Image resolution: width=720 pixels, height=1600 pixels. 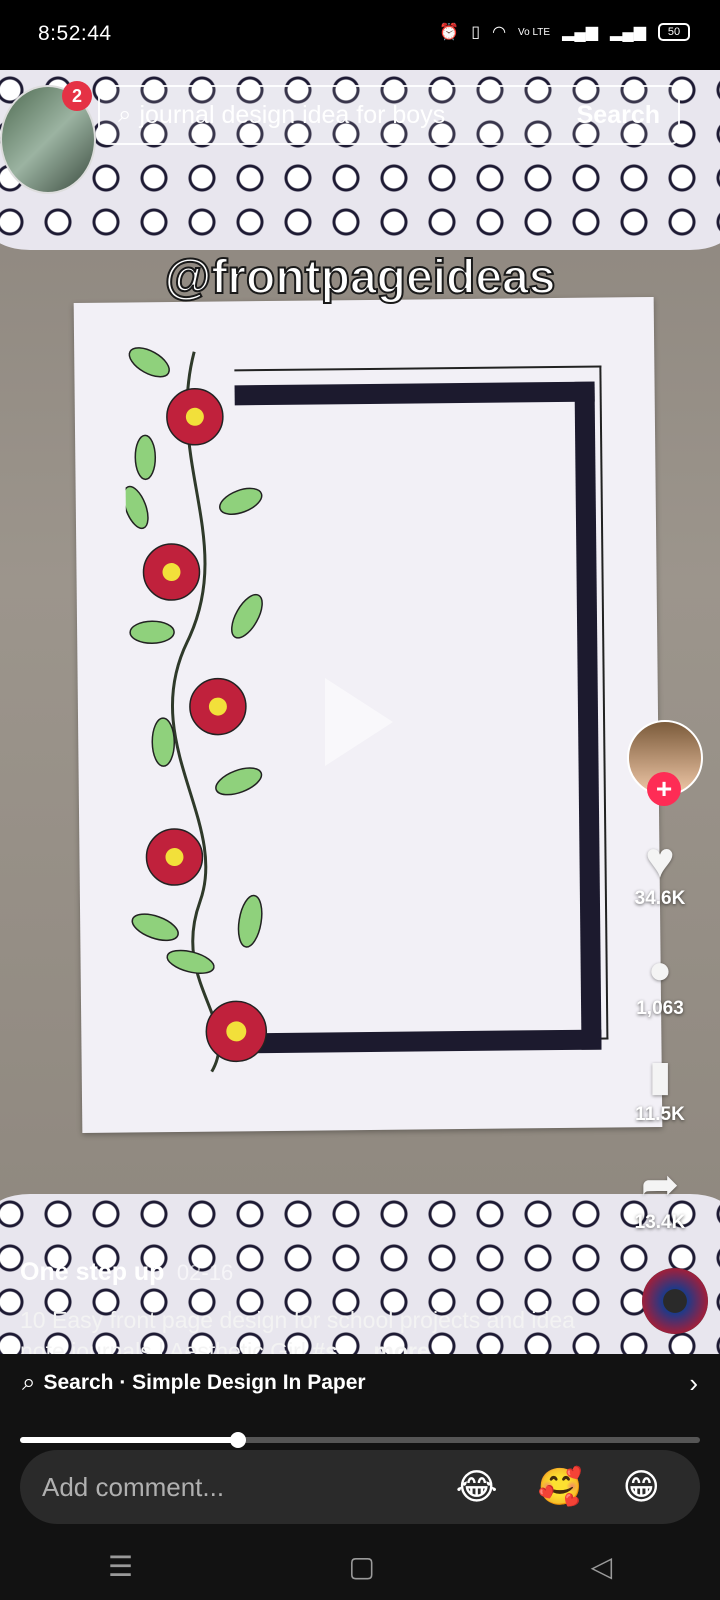 I want to click on share-button: ➦ 13.4K, so click(x=660, y=1195).